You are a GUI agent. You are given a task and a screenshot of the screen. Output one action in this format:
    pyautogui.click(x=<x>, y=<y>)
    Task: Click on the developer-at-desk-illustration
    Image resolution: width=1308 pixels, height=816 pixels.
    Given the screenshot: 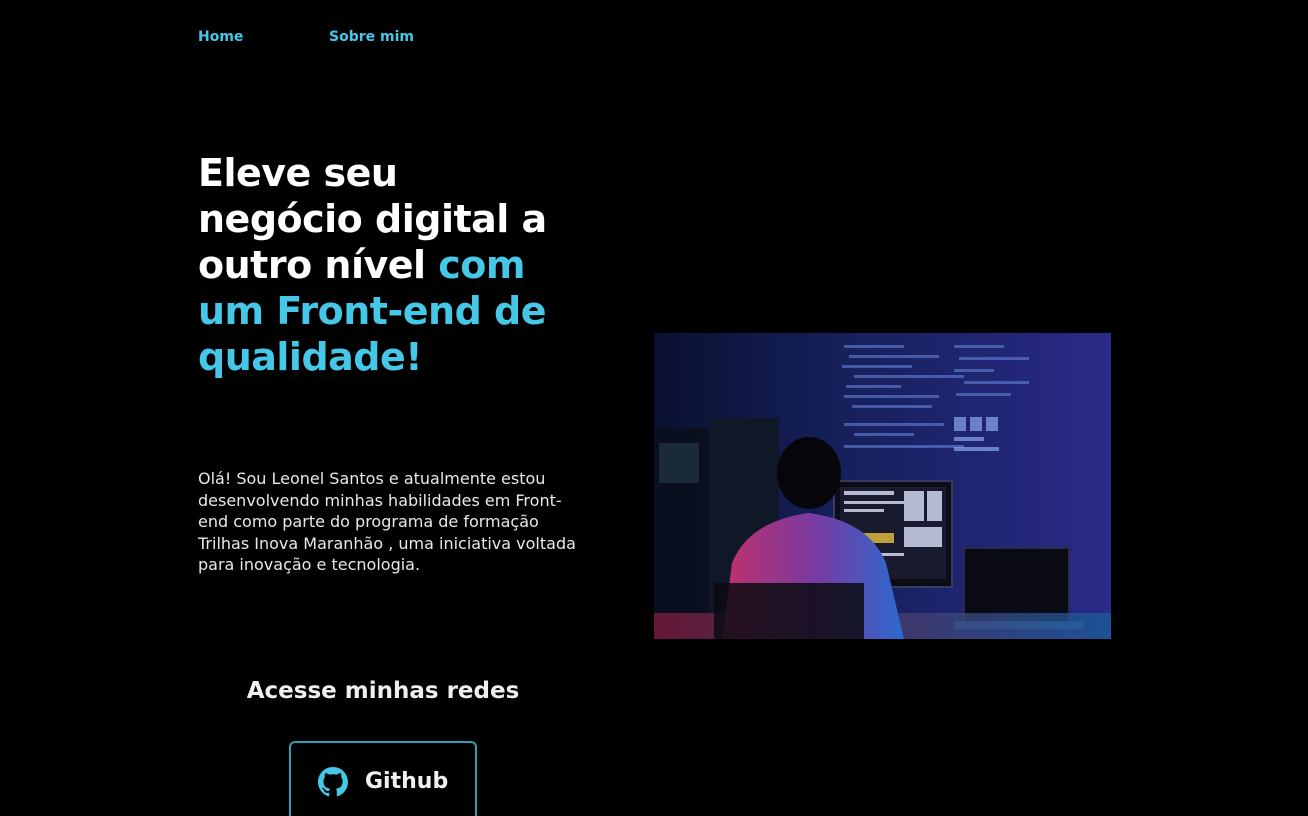 What is the action you would take?
    pyautogui.click(x=882, y=486)
    